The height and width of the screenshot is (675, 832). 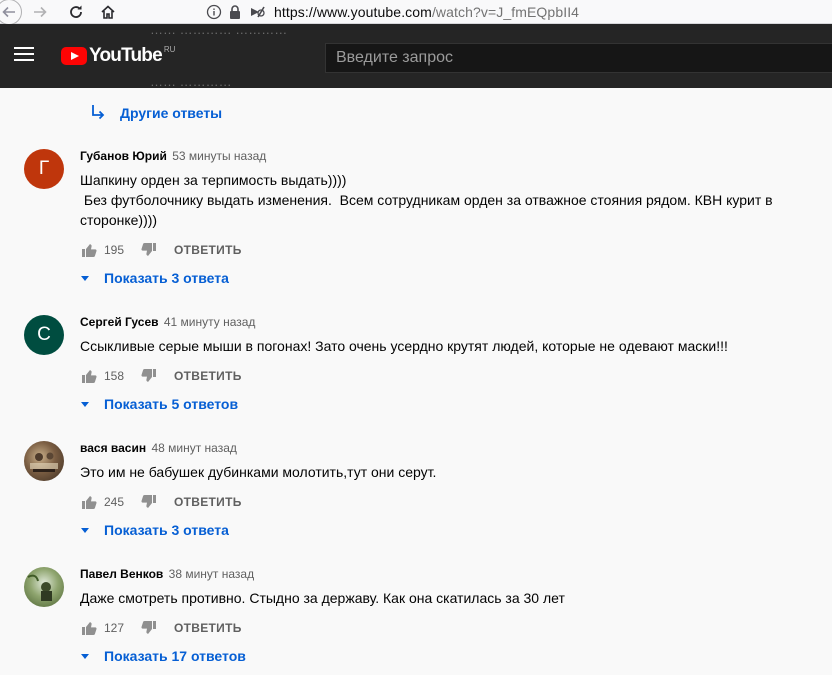 I want to click on comment-author: Губанов Юрий, so click(x=123, y=156).